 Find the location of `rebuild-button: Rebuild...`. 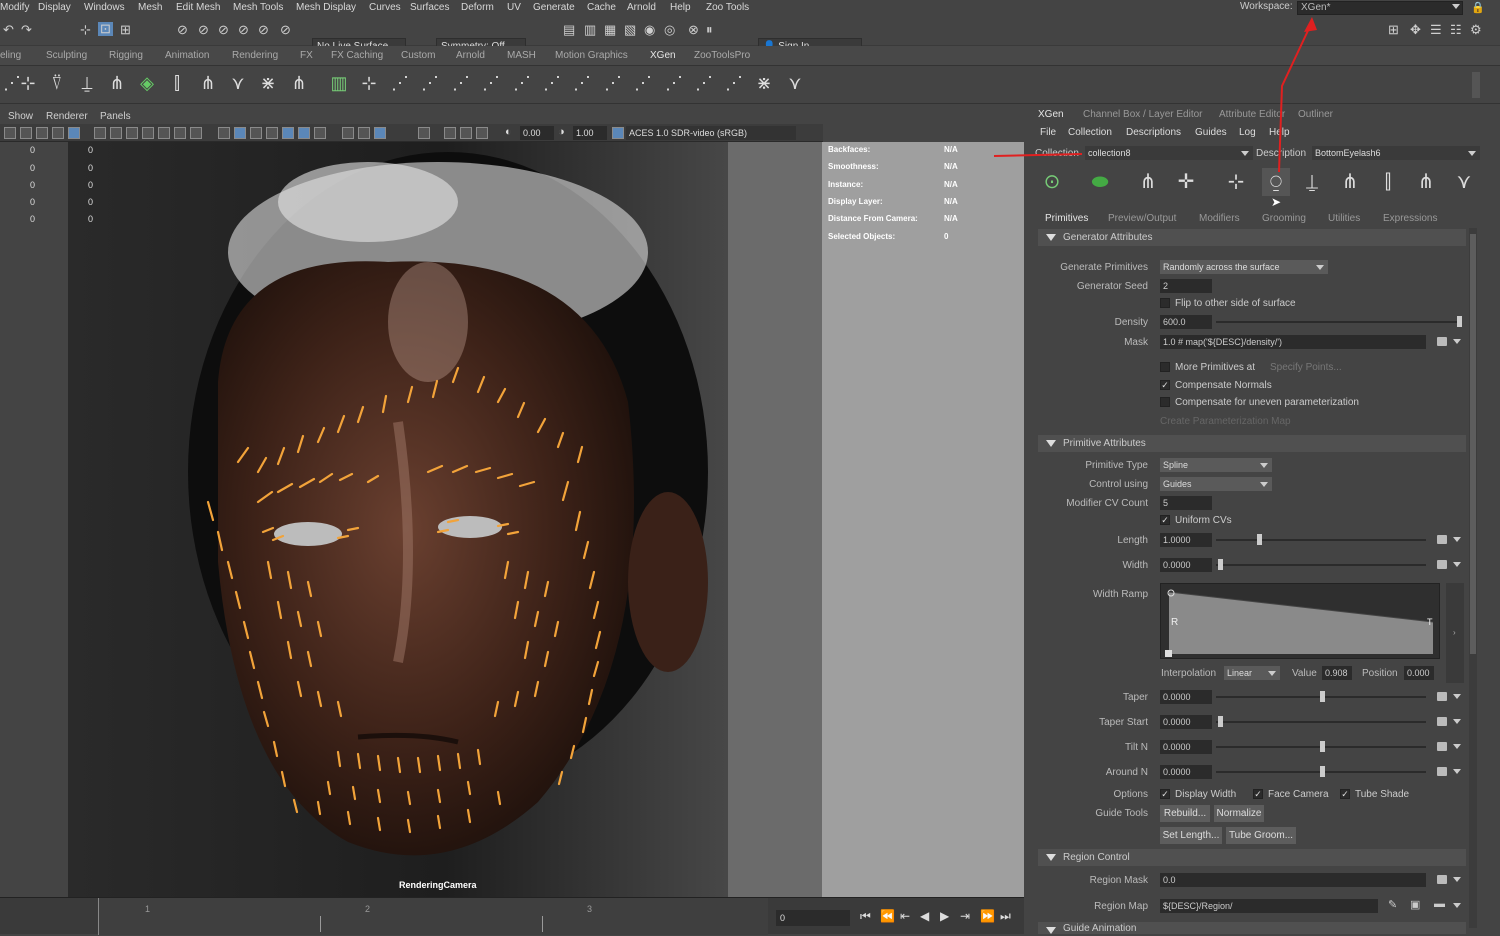

rebuild-button: Rebuild... is located at coordinates (1185, 813).